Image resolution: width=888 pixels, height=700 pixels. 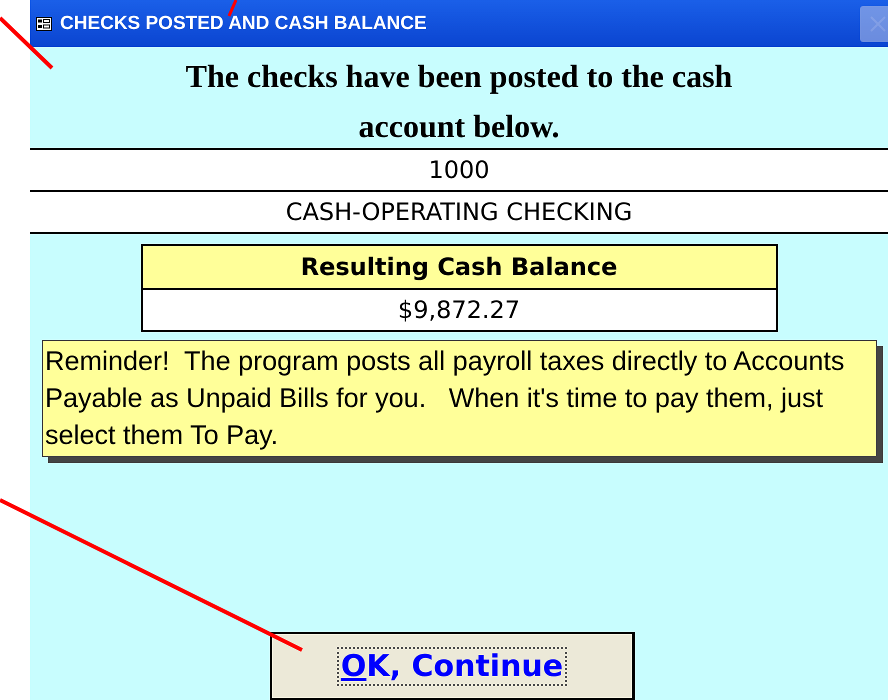 What do you see at coordinates (452, 666) in the screenshot?
I see `ok-continue-button: OK, Continue` at bounding box center [452, 666].